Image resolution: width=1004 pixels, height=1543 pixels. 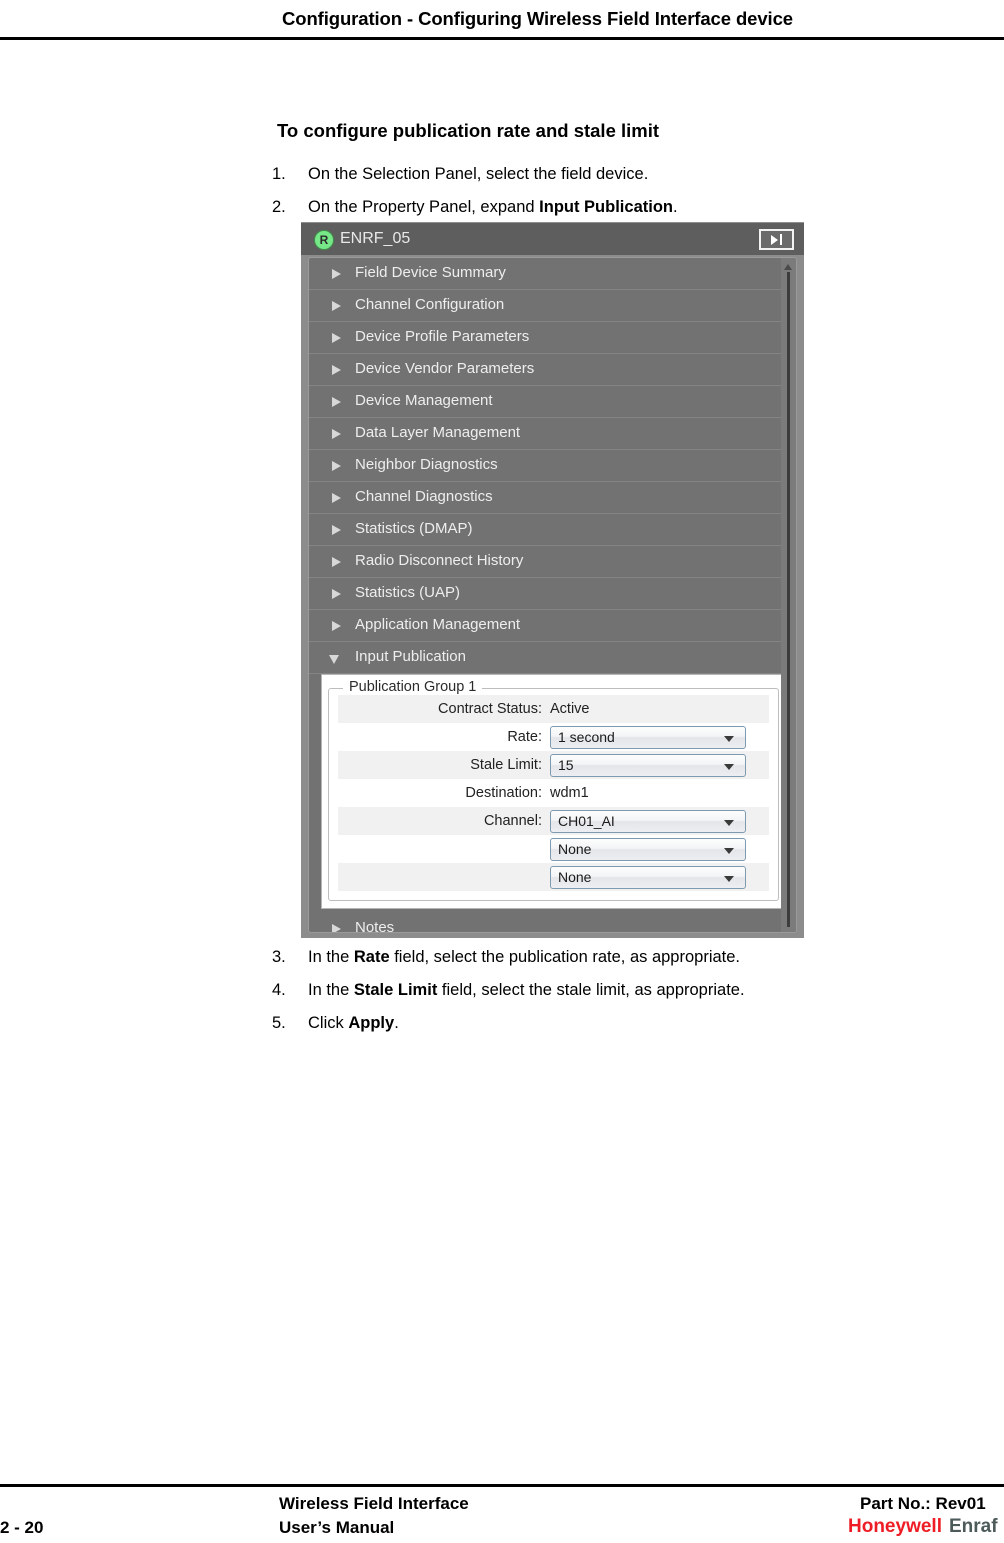 I want to click on tree-item-neighbor-diagnostics: Neighbor Diagnostics, so click(x=552, y=466).